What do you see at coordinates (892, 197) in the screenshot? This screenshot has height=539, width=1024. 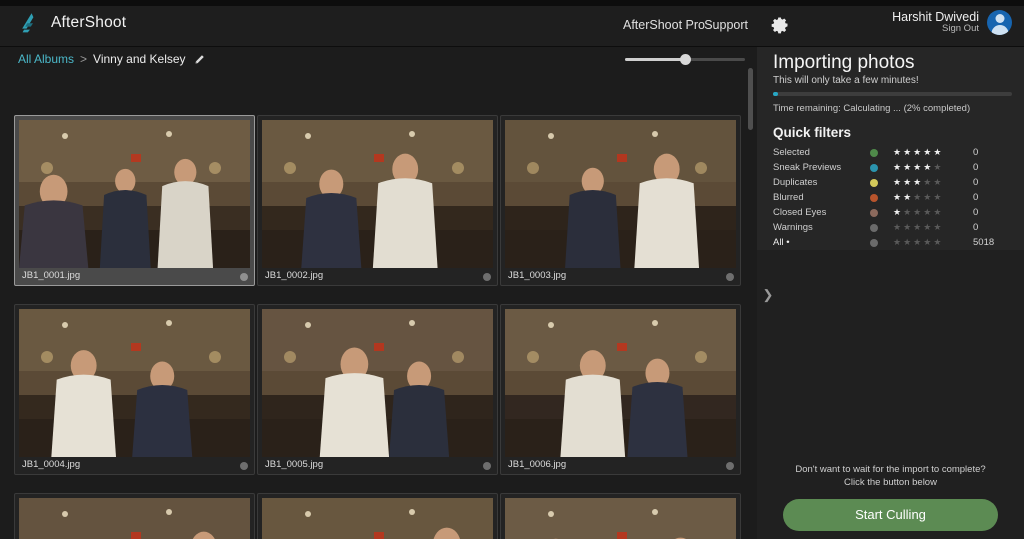 I see `quick-filter-row: Blurred ★ ★ ★ ★ ★ 0` at bounding box center [892, 197].